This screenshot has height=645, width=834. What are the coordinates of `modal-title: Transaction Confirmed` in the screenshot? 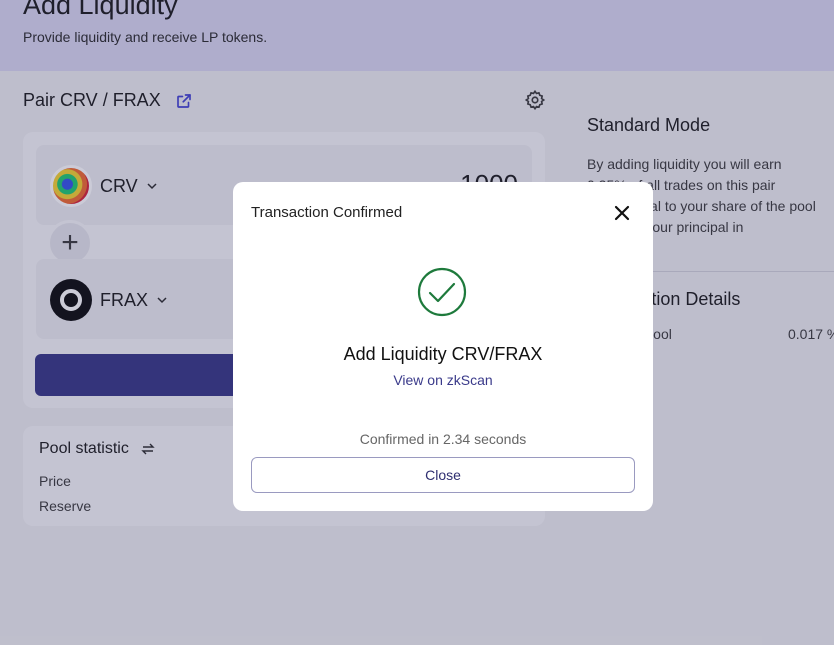 It's located at (327, 212).